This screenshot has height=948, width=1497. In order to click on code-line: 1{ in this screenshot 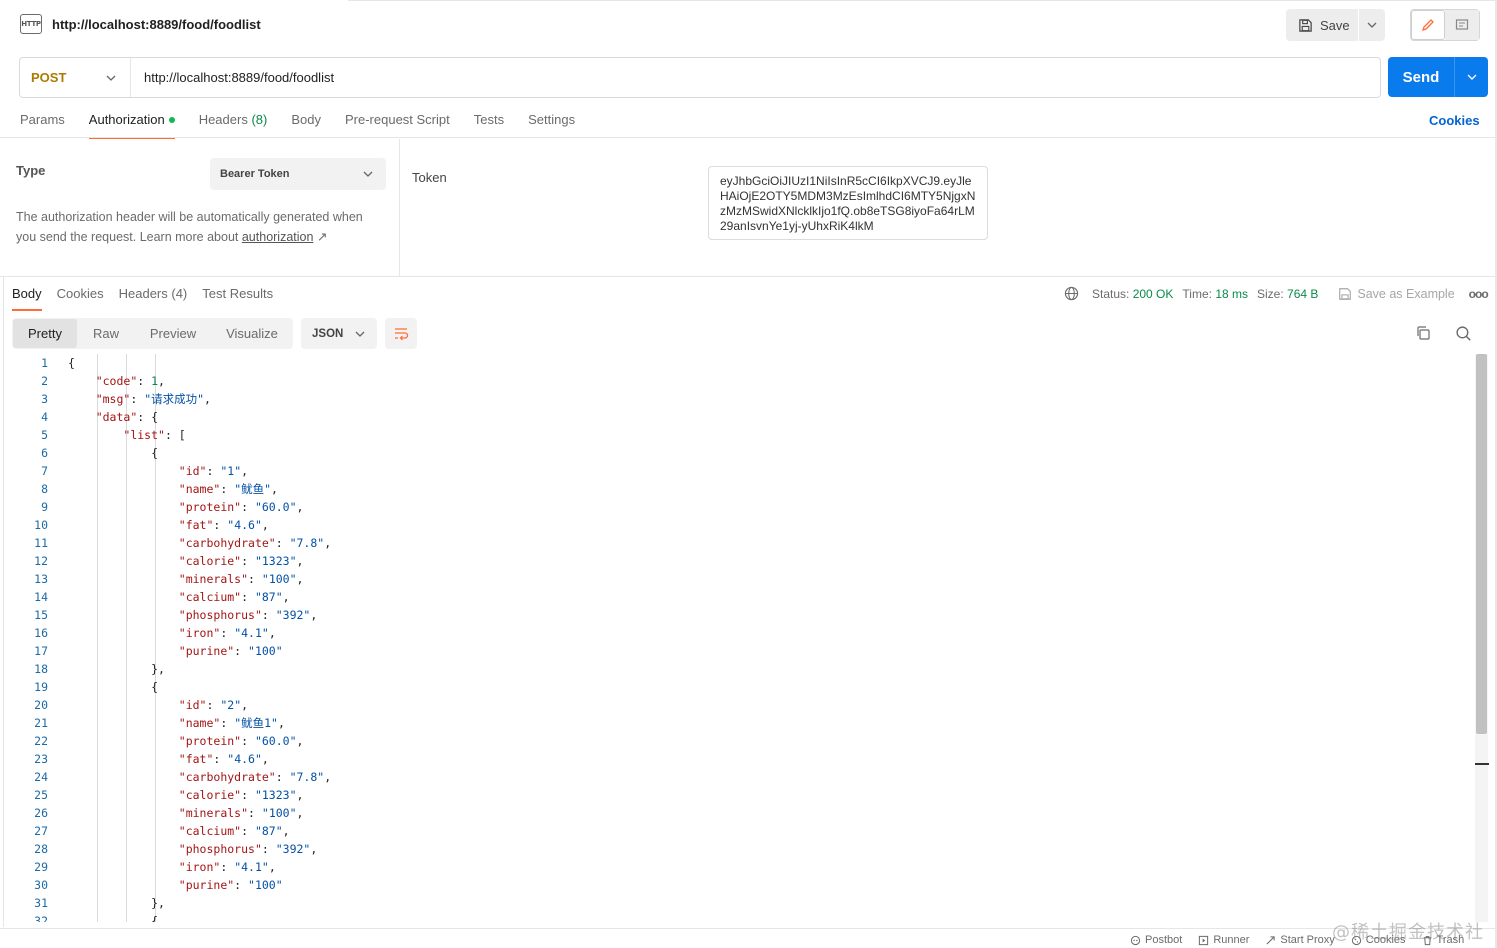, I will do `click(738, 363)`.